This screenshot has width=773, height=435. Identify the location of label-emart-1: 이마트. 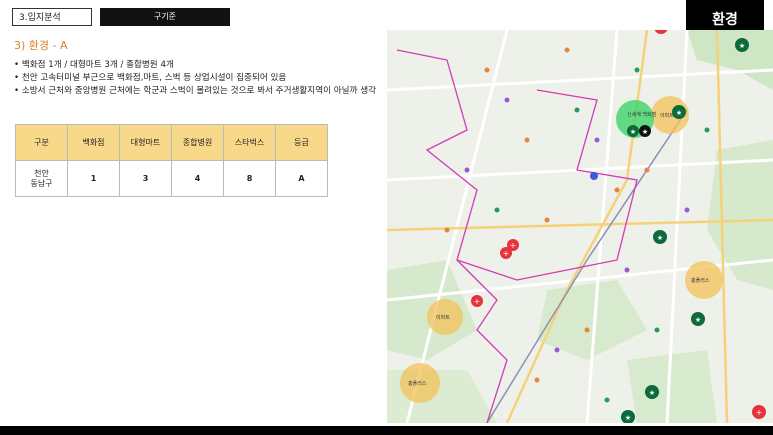
(667, 115).